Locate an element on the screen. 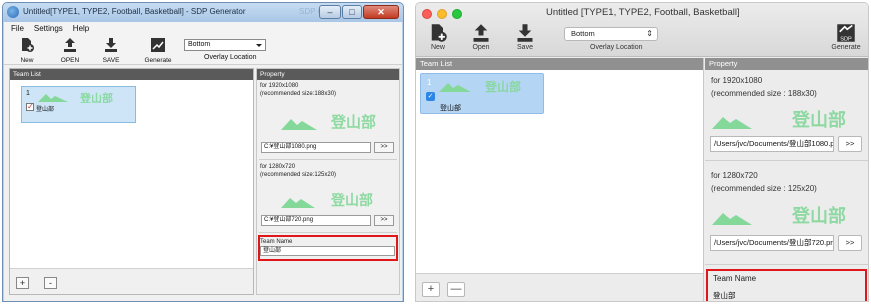 Image resolution: width=871 pixels, height=304 pixels. hd-path-field: C:¥登山部1080.png is located at coordinates (316, 147).